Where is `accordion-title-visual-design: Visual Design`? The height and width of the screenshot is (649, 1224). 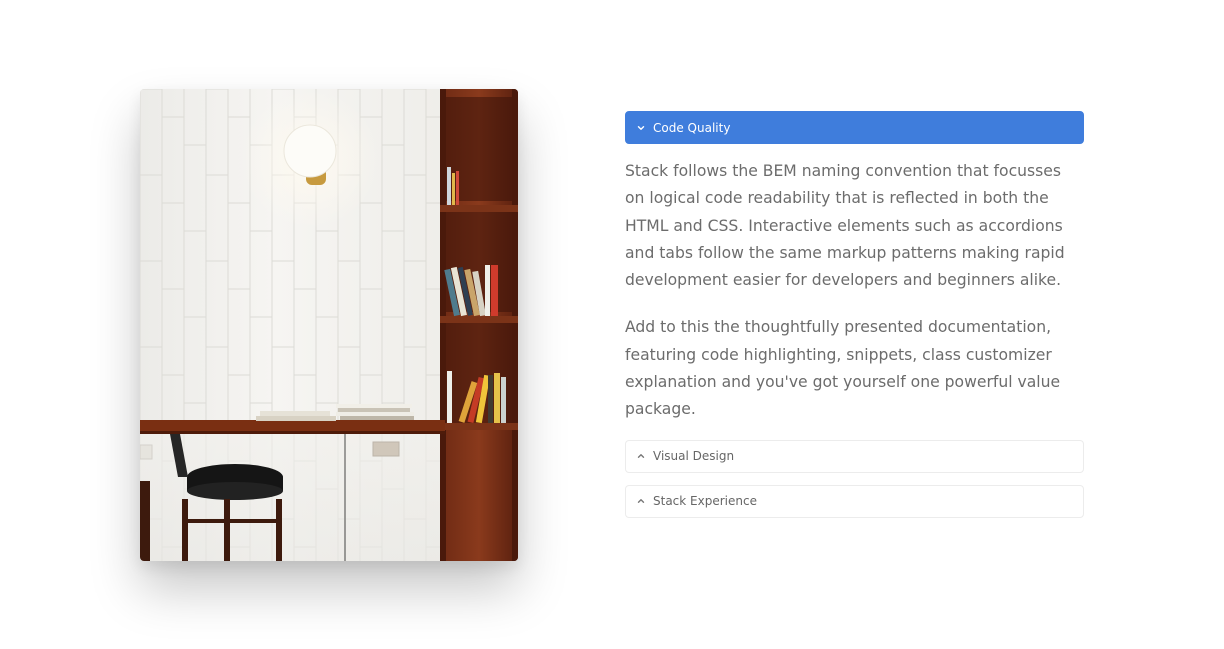 accordion-title-visual-design: Visual Design is located at coordinates (854, 456).